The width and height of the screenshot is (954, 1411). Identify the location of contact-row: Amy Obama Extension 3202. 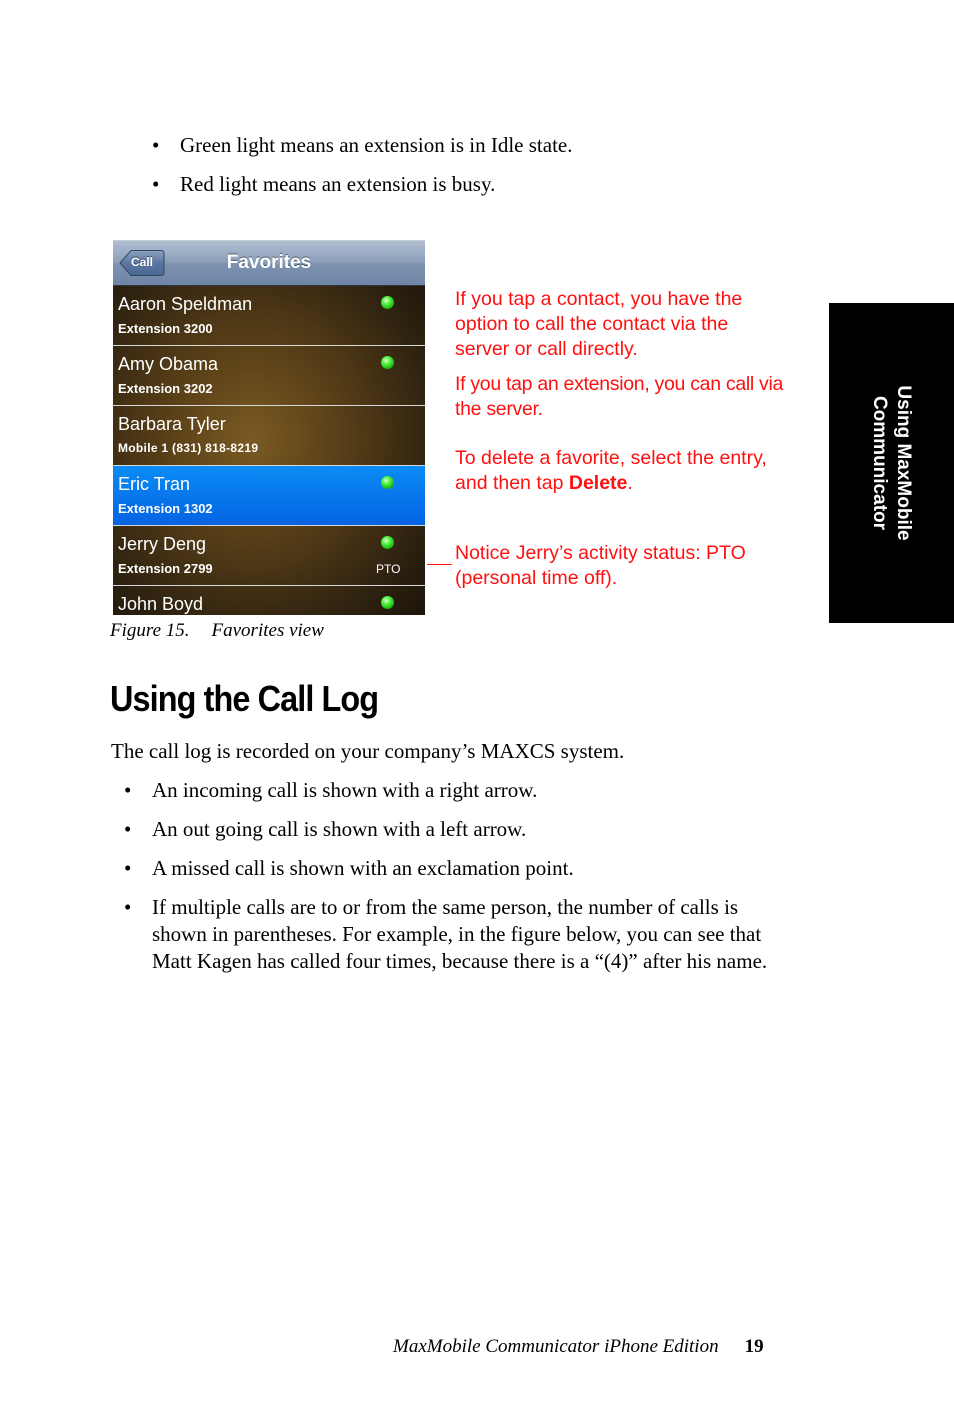
(269, 376).